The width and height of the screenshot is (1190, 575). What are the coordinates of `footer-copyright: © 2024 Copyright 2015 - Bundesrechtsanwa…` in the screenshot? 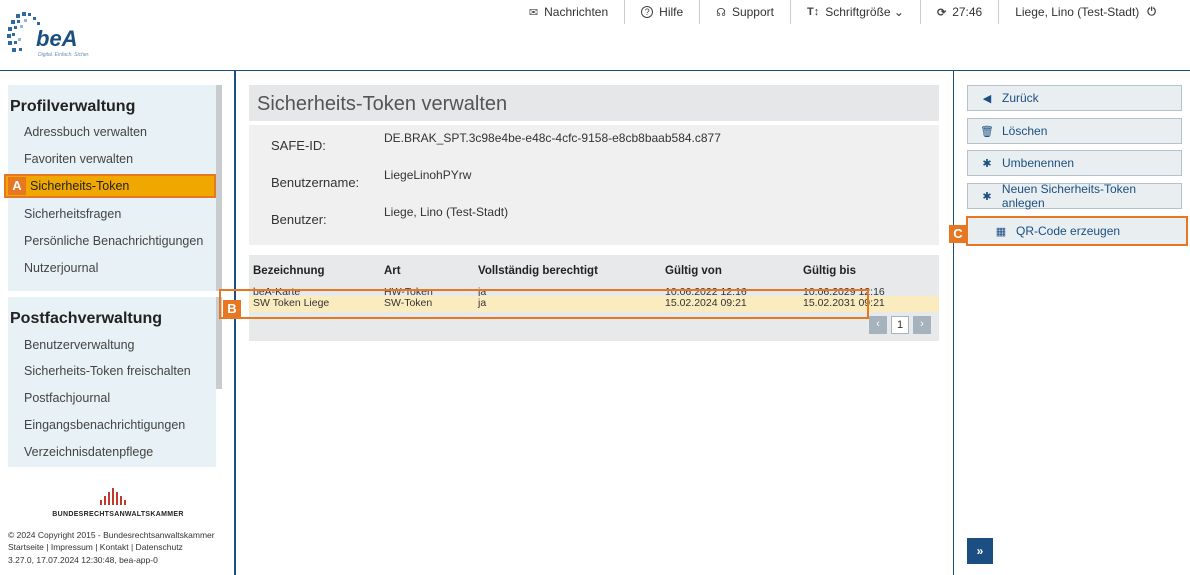 It's located at (111, 535).